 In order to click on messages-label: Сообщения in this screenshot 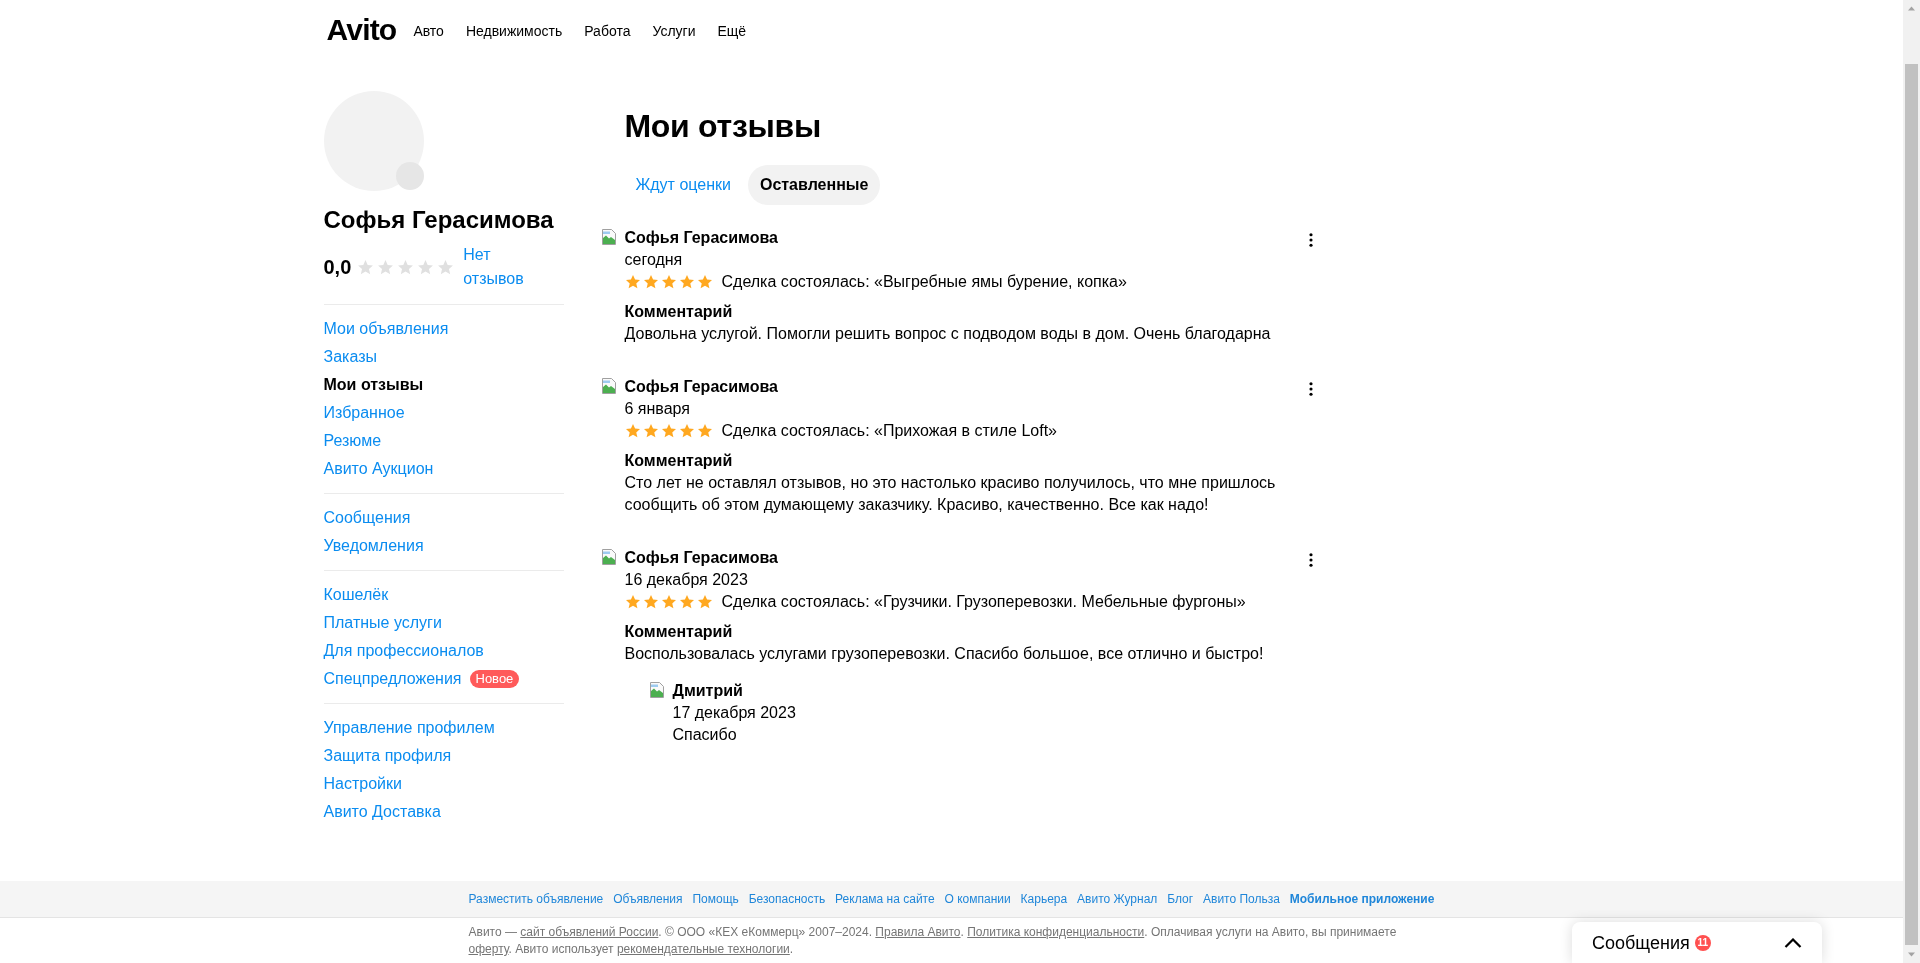, I will do `click(1641, 943)`.